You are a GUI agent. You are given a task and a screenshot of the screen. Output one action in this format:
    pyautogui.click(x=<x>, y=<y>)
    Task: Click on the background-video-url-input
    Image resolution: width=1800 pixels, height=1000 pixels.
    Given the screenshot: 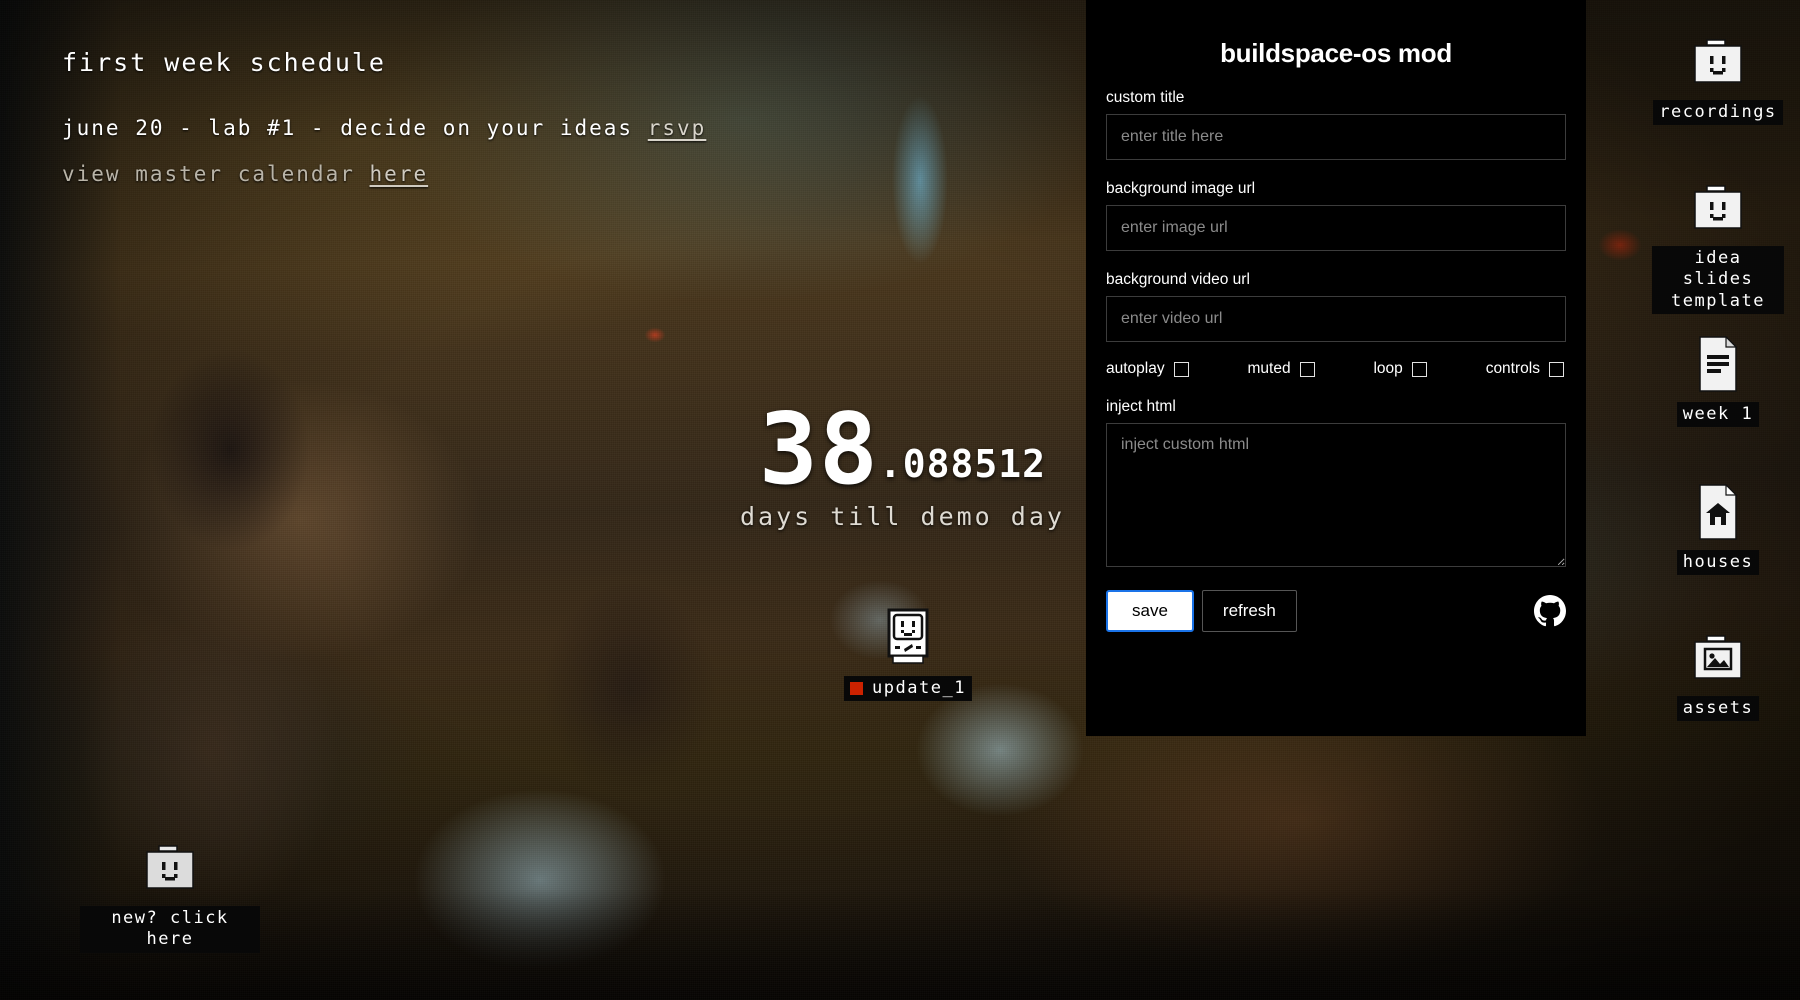 What is the action you would take?
    pyautogui.click(x=1336, y=319)
    